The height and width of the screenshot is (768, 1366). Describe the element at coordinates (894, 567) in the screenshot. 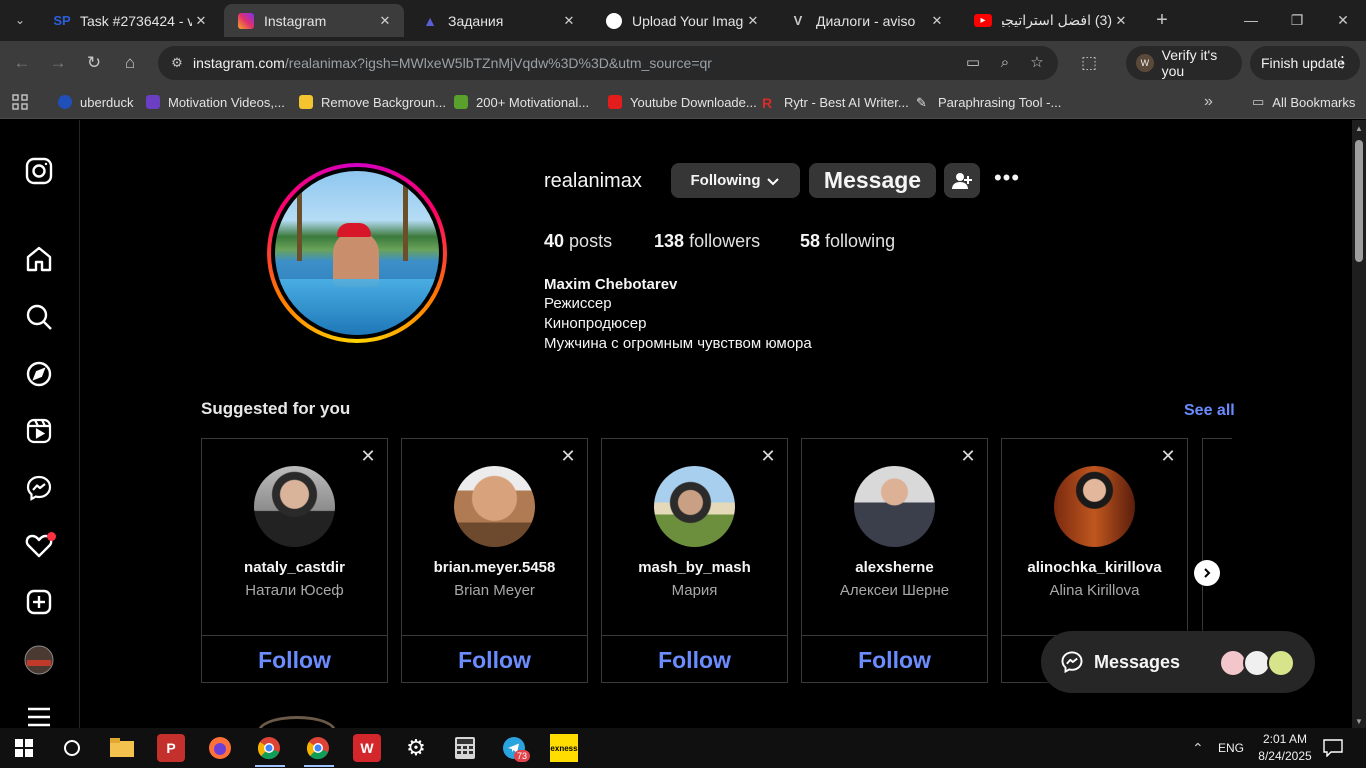

I see `suggestion-username: alexsherne` at that location.